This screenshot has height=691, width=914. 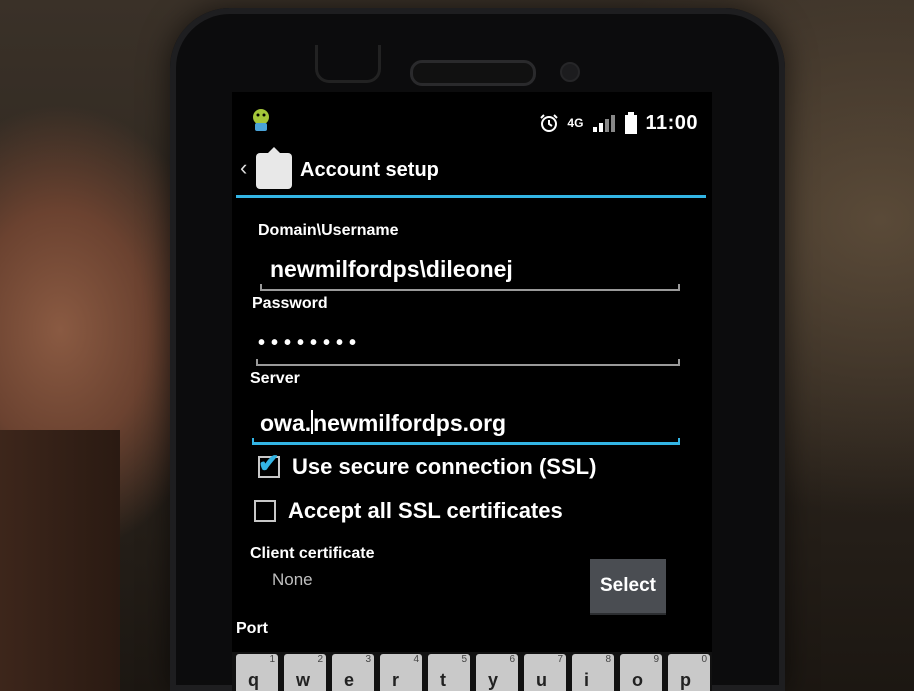 I want to click on ssl-checkbox: ✔, so click(x=269, y=464).